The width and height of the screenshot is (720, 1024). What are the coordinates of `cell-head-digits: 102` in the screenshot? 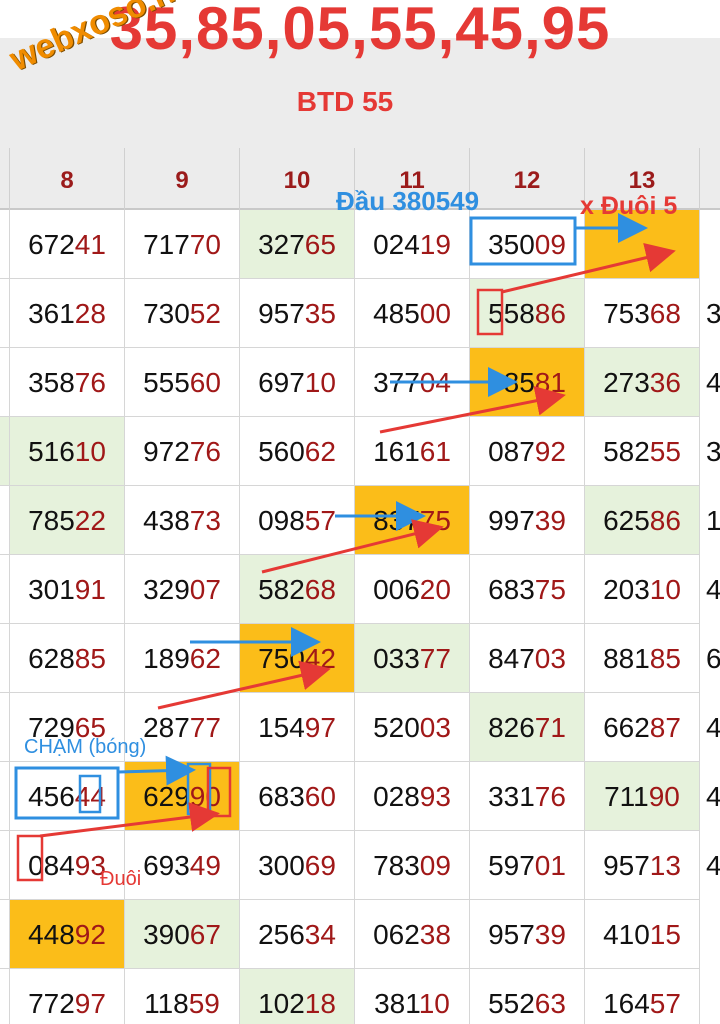 It's located at (281, 1003).